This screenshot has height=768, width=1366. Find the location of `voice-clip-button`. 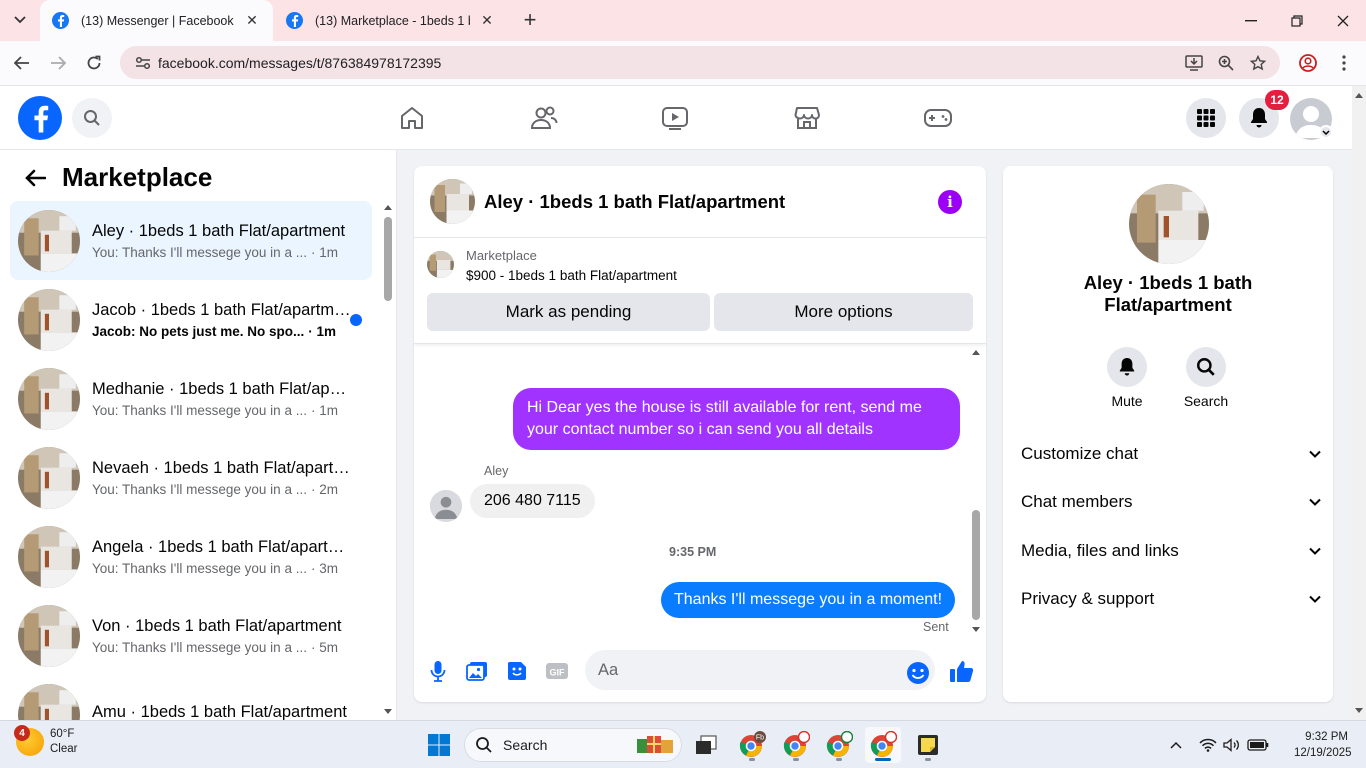

voice-clip-button is located at coordinates (438, 671).